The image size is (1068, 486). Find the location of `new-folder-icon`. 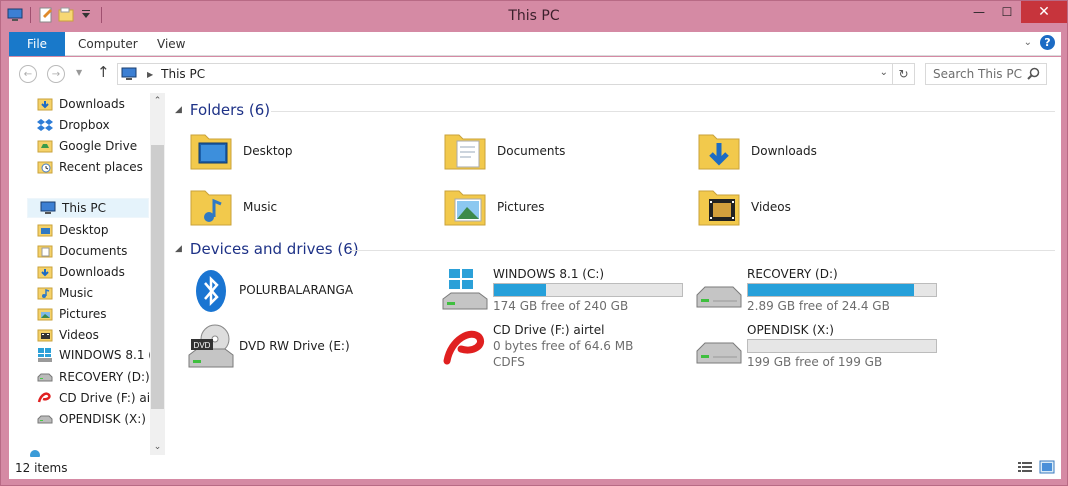

new-folder-icon is located at coordinates (66, 15).